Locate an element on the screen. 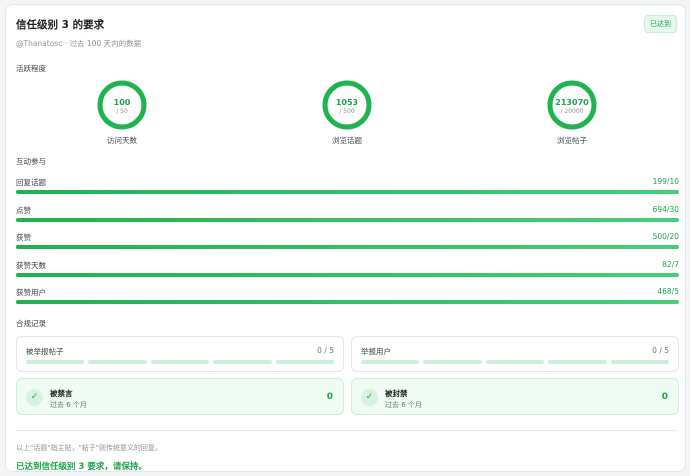  ring-visit-days: 100 / 50 访问天数 is located at coordinates (122, 112).